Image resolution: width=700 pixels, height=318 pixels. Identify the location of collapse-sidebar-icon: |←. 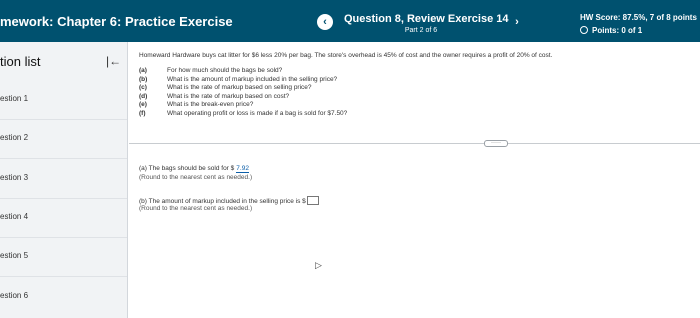
(113, 61).